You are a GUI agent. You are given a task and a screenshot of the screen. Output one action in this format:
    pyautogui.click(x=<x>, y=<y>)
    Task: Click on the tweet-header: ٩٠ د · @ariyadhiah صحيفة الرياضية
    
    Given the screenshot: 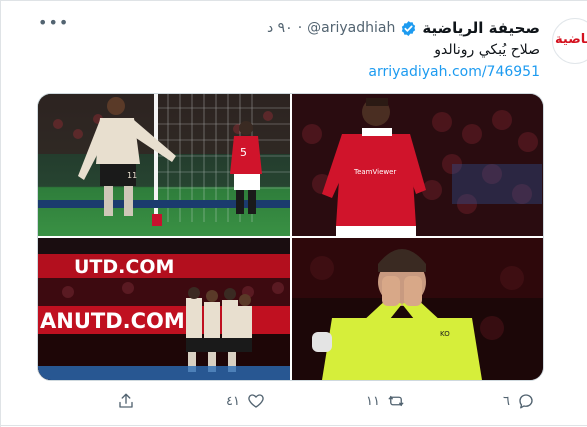 What is the action you would take?
    pyautogui.click(x=403, y=28)
    